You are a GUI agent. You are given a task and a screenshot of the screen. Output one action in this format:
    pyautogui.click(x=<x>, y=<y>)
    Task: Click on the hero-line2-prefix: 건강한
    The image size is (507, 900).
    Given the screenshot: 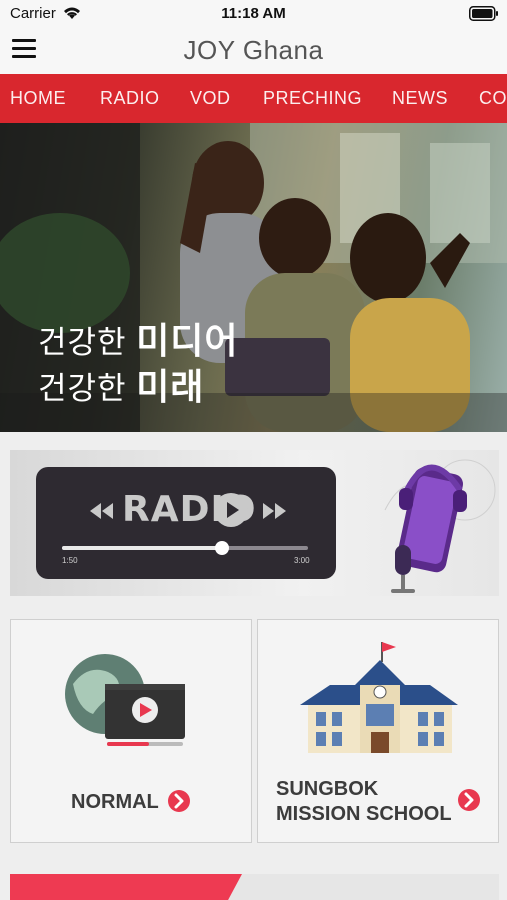 What is the action you would take?
    pyautogui.click(x=82, y=388)
    